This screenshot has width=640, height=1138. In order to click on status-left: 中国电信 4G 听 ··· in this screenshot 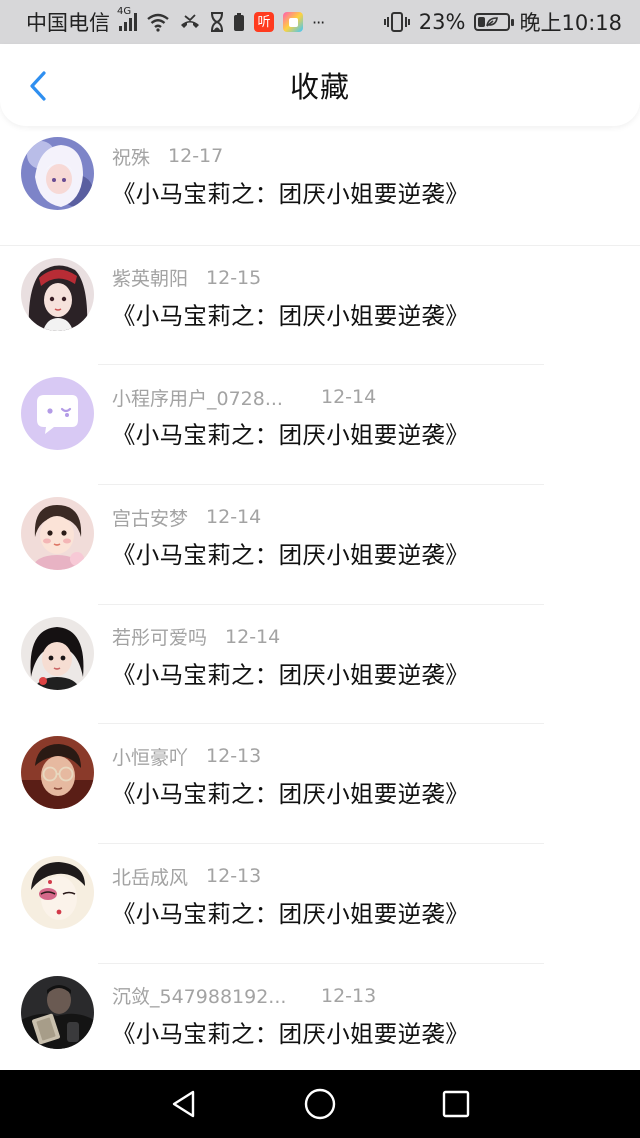, I will do `click(175, 21)`.